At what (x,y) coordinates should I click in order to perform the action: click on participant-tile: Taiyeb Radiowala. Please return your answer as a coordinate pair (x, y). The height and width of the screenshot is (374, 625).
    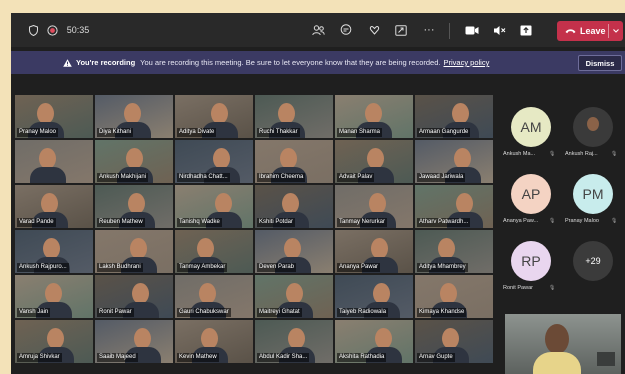
    Looking at the image, I should click on (374, 296).